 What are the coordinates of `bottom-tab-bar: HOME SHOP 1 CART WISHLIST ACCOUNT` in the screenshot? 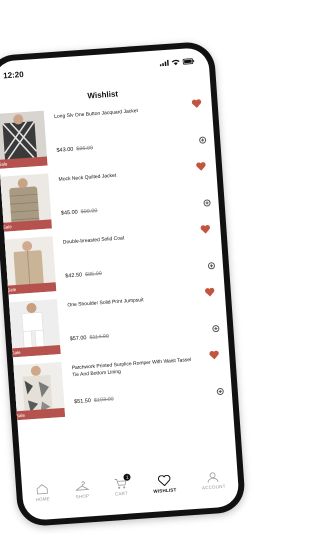 It's located at (130, 492).